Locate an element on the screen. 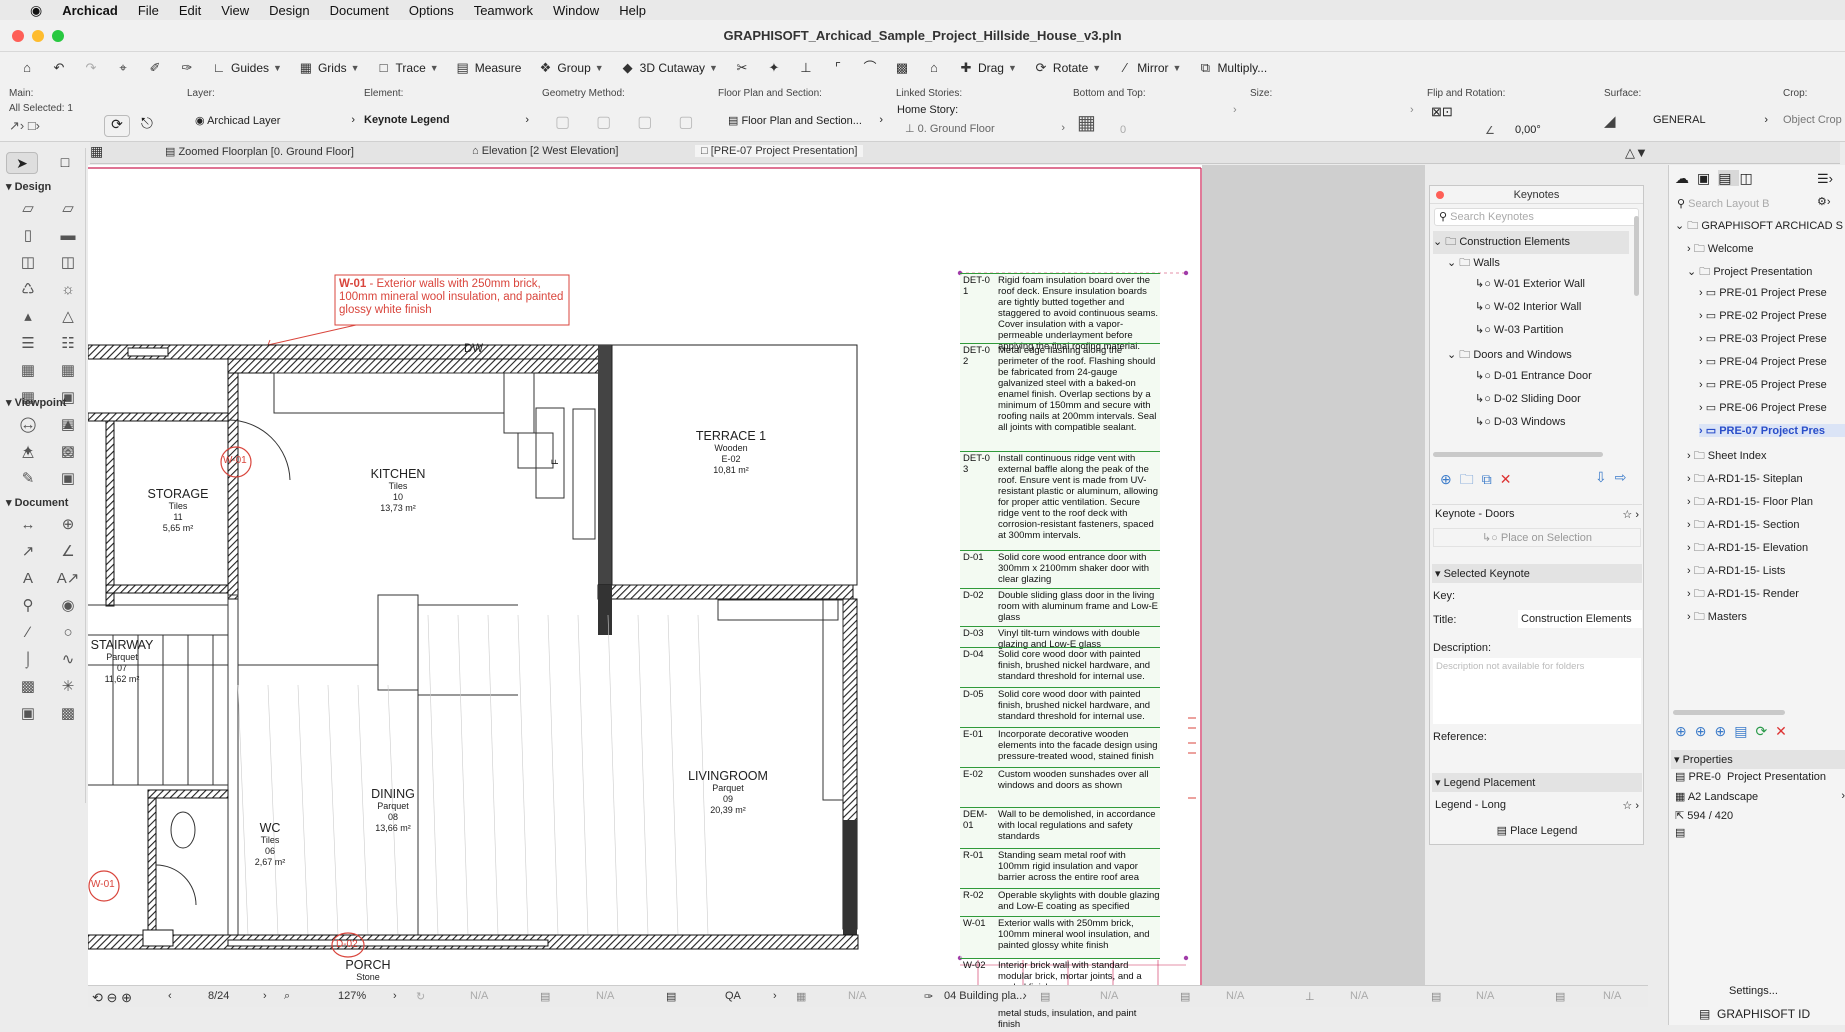  room-kitchen: KITCHEN Tiles 10 13,73 m² is located at coordinates (398, 490).